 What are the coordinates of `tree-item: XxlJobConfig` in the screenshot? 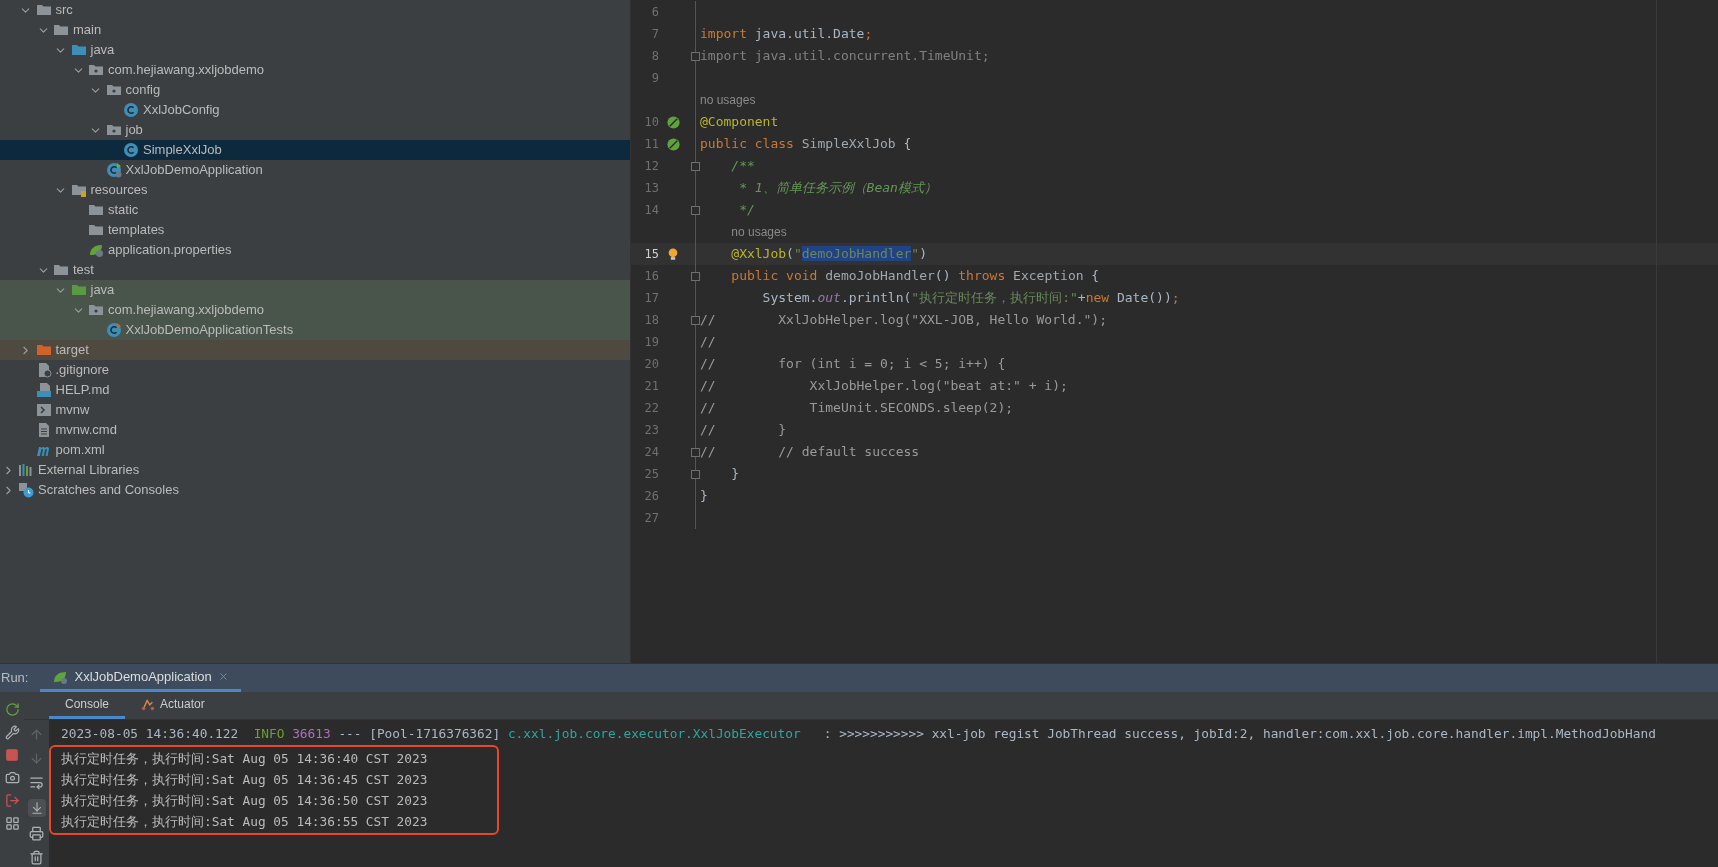 It's located at (315, 110).